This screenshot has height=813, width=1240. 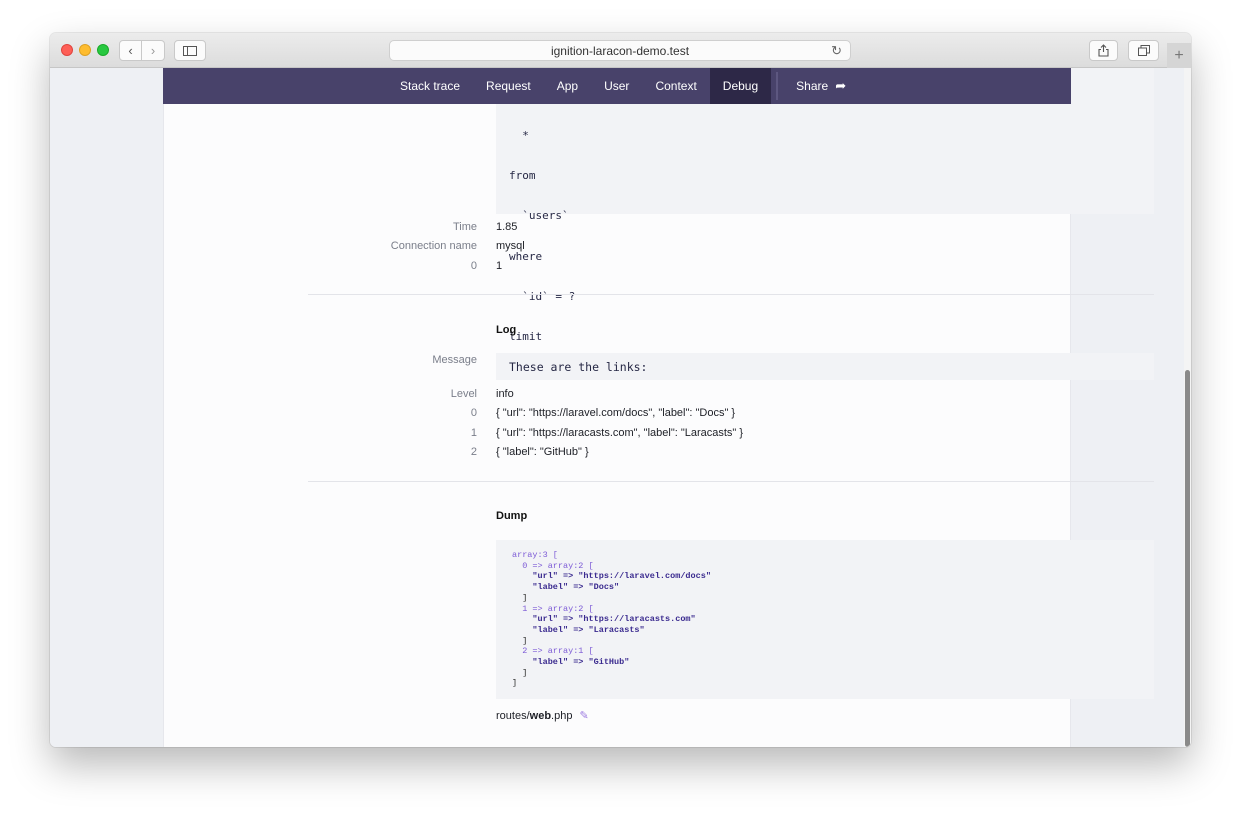 I want to click on sidebar-icon, so click(x=190, y=50).